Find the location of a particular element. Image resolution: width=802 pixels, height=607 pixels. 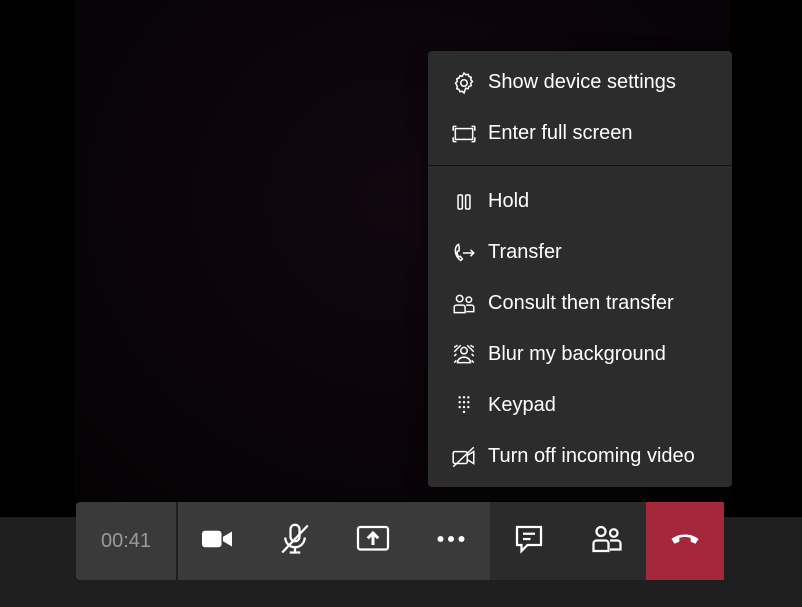

menu-item-hold: Hold is located at coordinates (580, 201).